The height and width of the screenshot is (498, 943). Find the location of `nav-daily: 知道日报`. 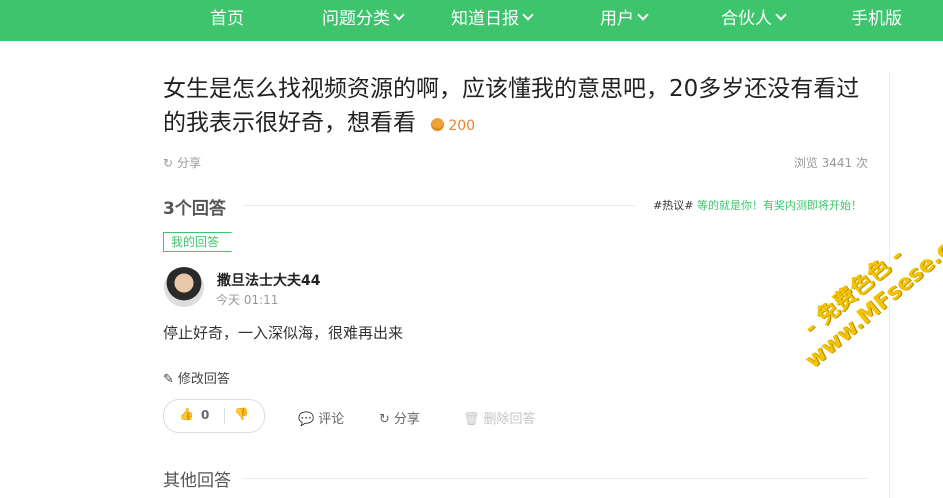

nav-daily: 知道日报 is located at coordinates (492, 20).